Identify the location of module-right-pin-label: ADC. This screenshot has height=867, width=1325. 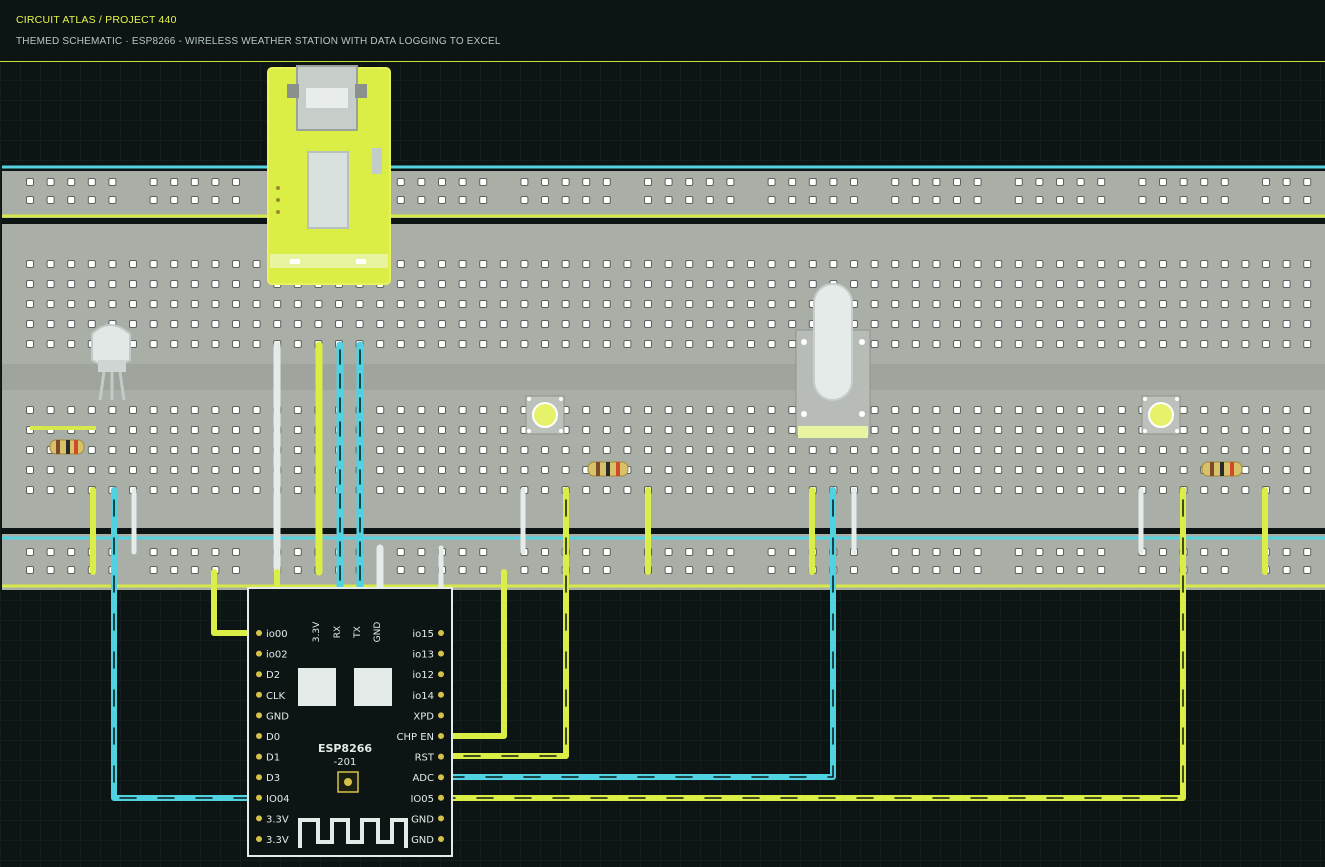
(423, 778).